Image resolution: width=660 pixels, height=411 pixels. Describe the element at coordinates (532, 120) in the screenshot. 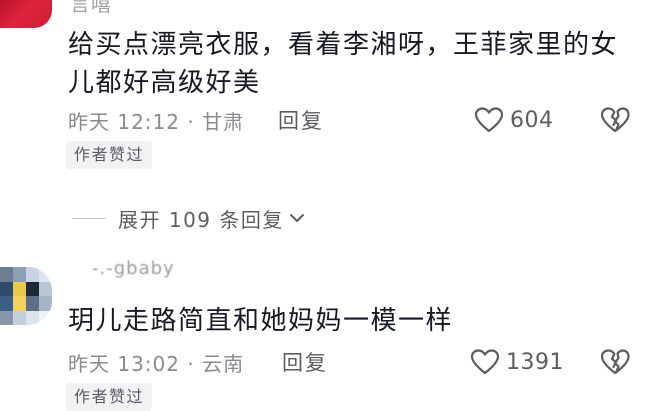

I see `like-count: 604` at that location.